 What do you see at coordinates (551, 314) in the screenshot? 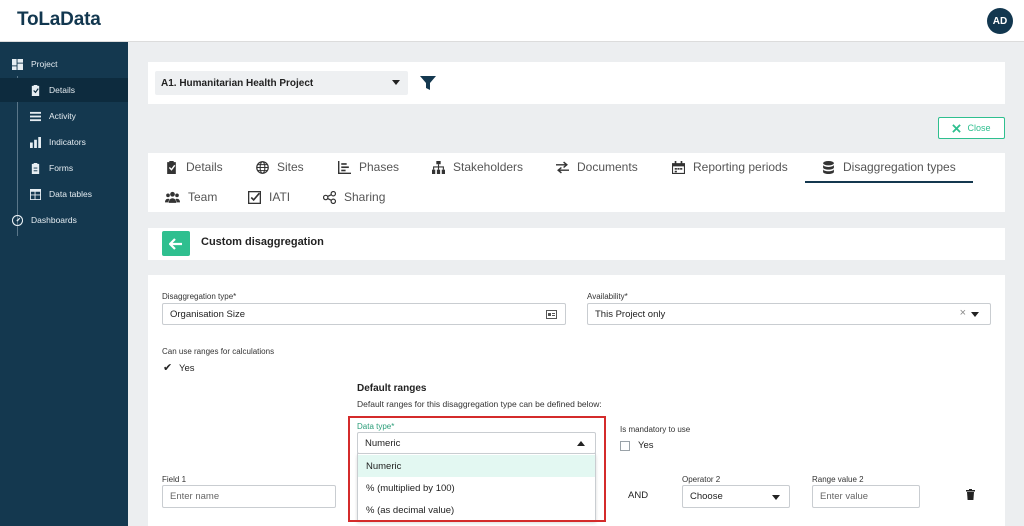
I see `id-card-icon` at bounding box center [551, 314].